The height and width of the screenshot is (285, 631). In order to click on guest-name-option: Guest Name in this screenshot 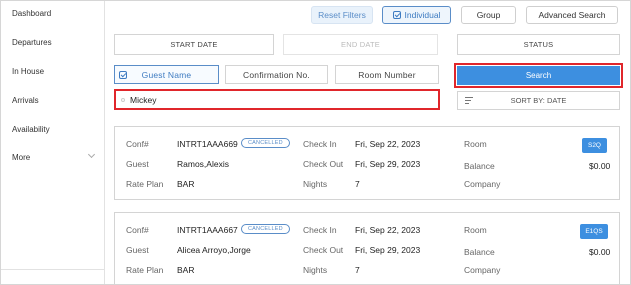, I will do `click(166, 74)`.